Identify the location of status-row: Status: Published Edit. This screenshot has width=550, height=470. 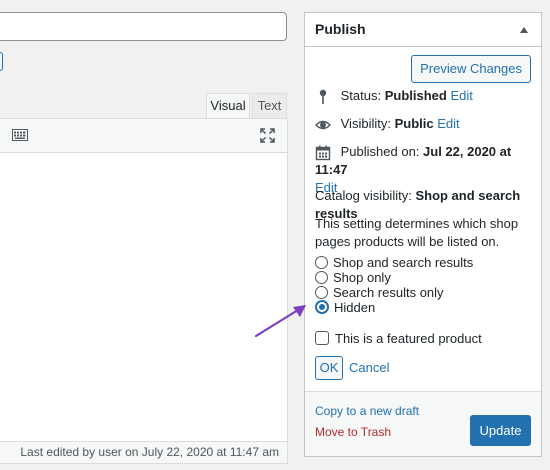
(425, 96).